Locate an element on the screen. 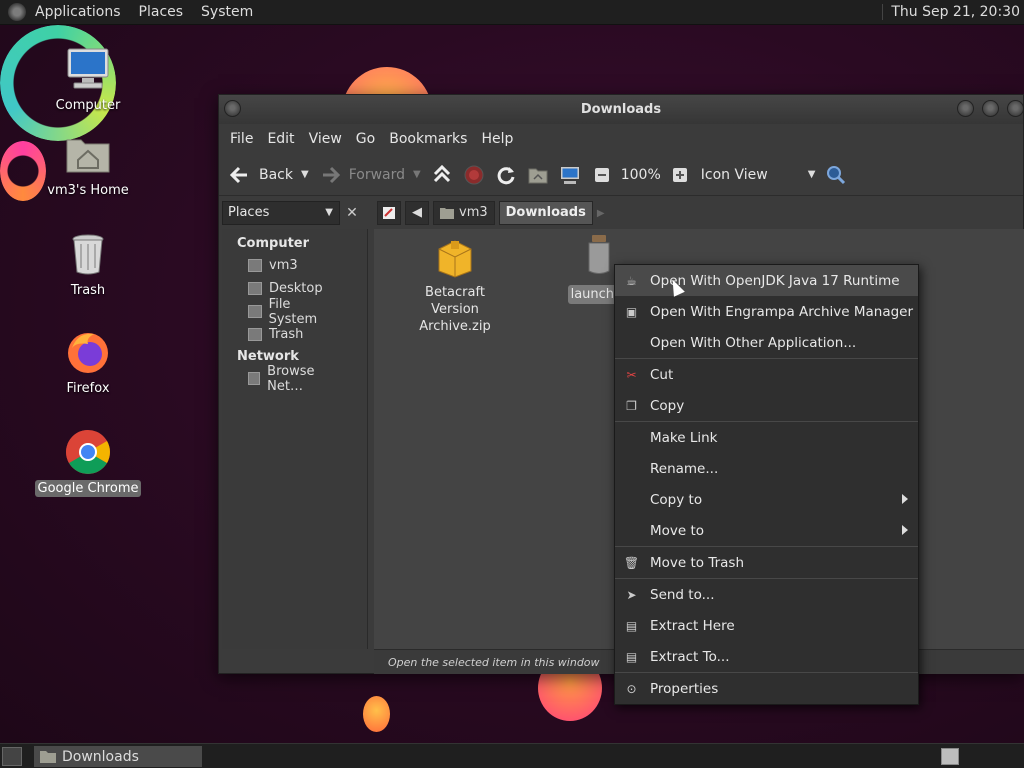 Image resolution: width=1024 pixels, height=768 pixels. desktop-icon-firefox: Firefox is located at coordinates (88, 362).